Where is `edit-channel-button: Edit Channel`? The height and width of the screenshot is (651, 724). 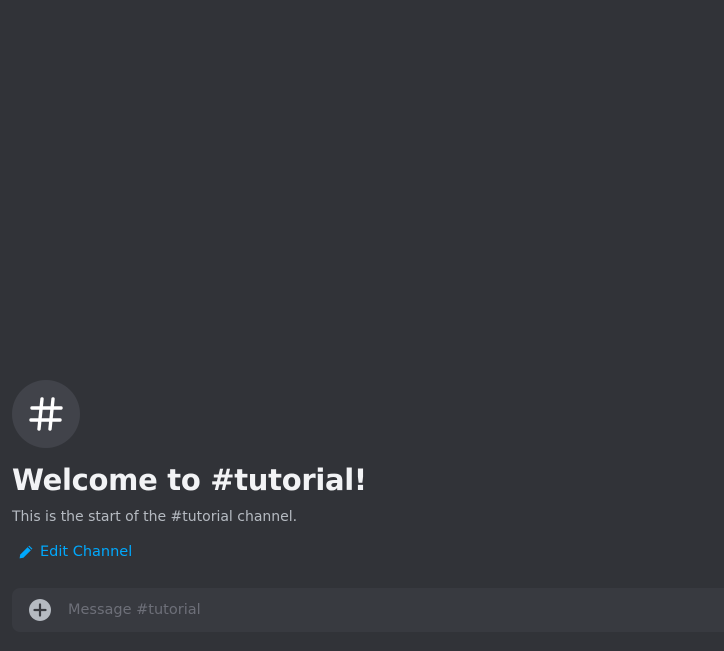
edit-channel-button: Edit Channel is located at coordinates (75, 552).